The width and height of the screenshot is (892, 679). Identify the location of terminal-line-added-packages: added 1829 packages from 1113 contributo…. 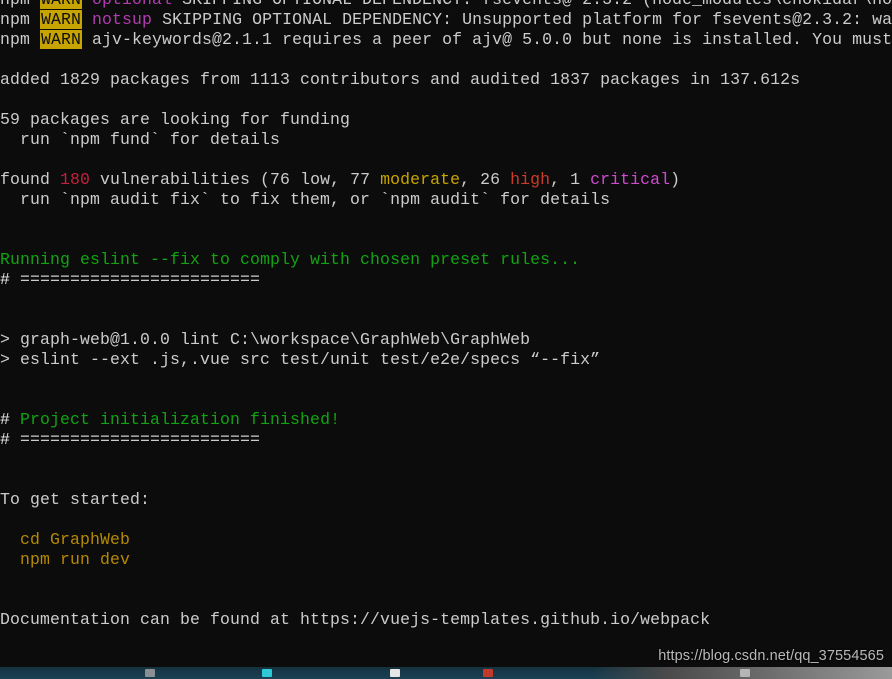
(446, 80).